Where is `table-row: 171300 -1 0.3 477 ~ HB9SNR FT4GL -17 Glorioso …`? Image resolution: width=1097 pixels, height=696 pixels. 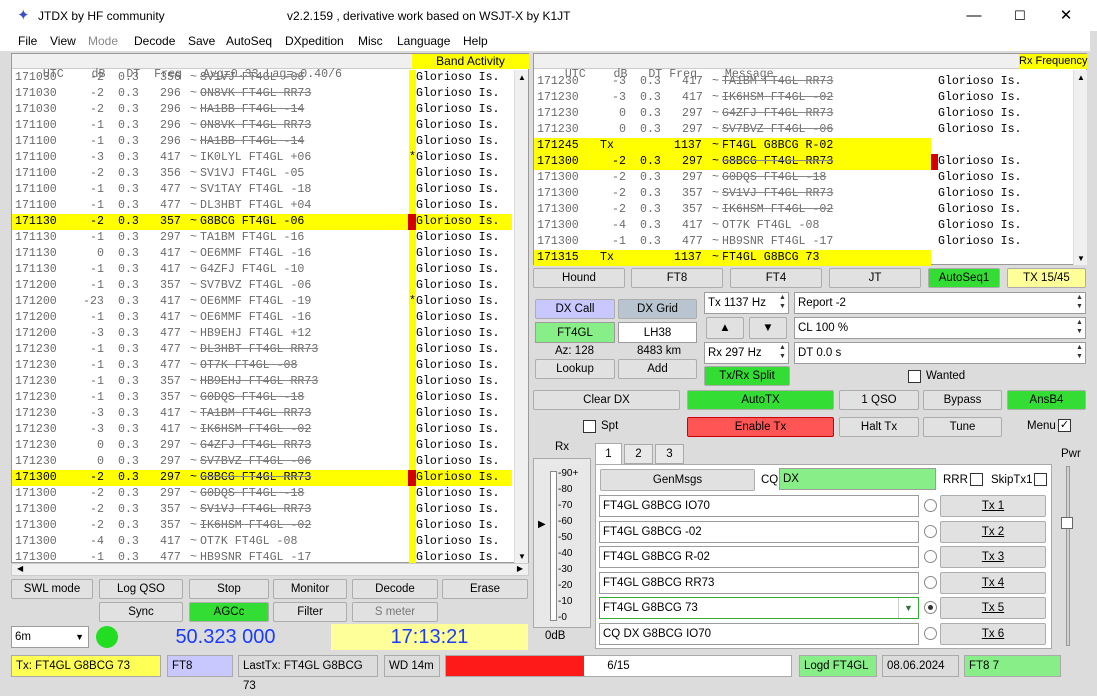
table-row: 171300 -1 0.3 477 ~ HB9SNR FT4GL -17 Glorioso … is located at coordinates (262, 557).